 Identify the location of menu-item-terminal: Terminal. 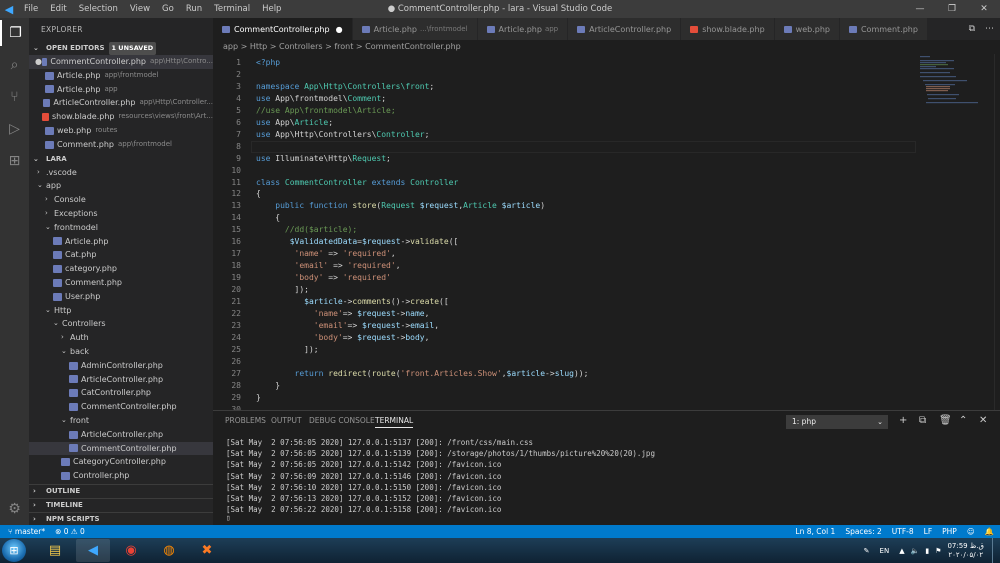
(232, 9).